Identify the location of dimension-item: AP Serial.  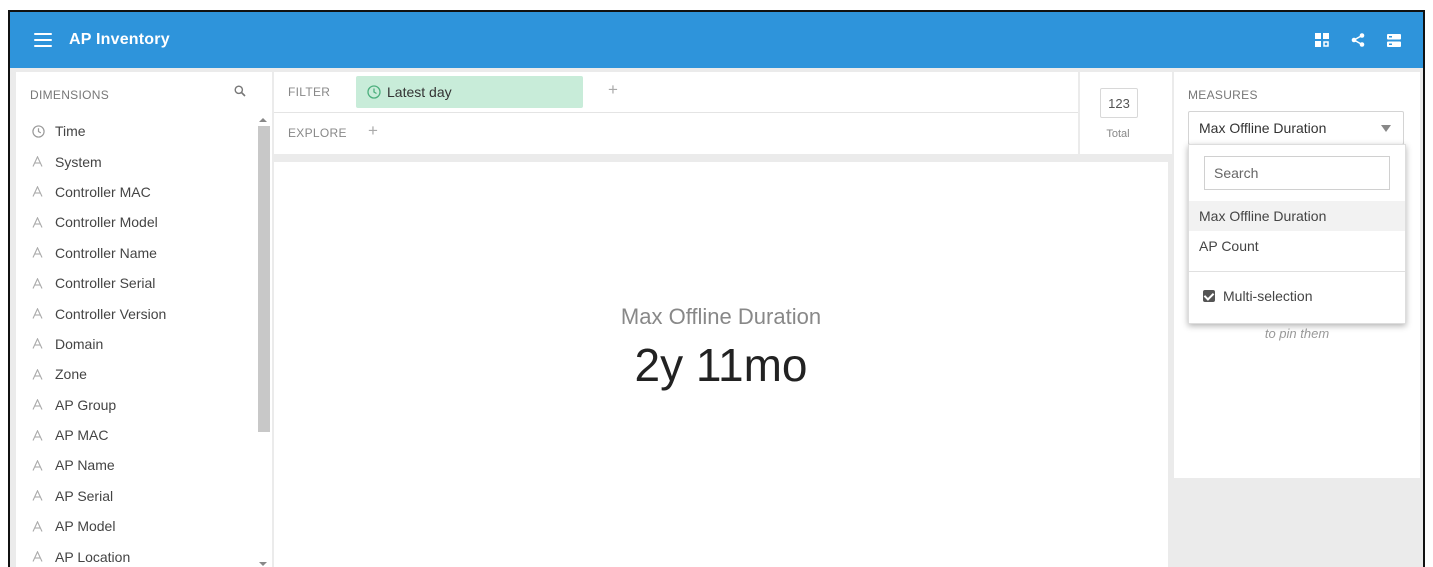
(133, 496).